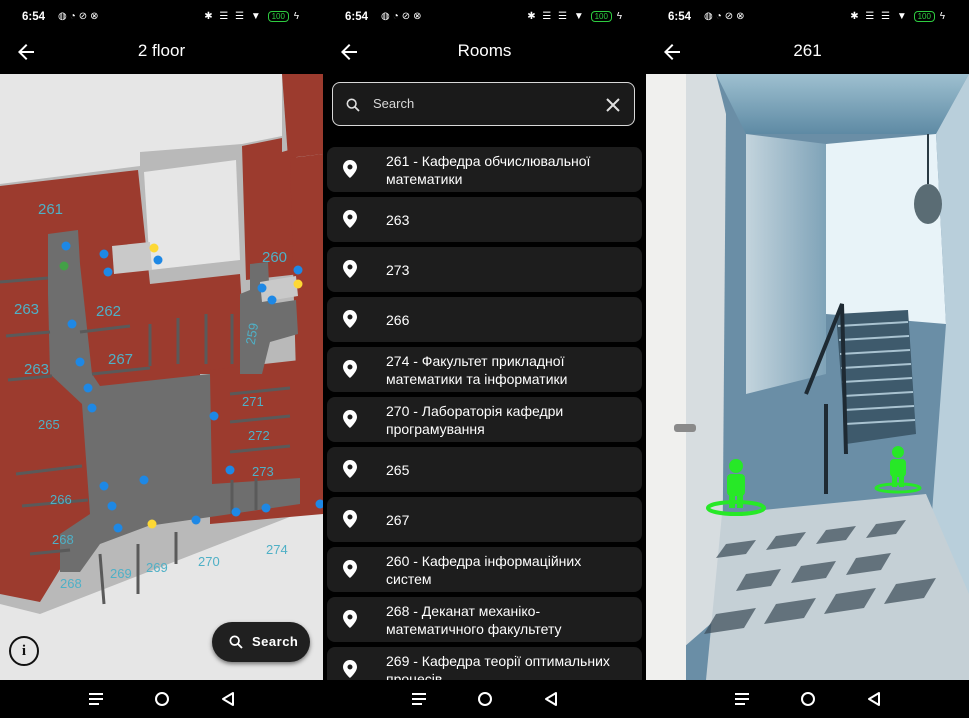 Image resolution: width=969 pixels, height=718 pixels. I want to click on page-title: 2 floor, so click(161, 50).